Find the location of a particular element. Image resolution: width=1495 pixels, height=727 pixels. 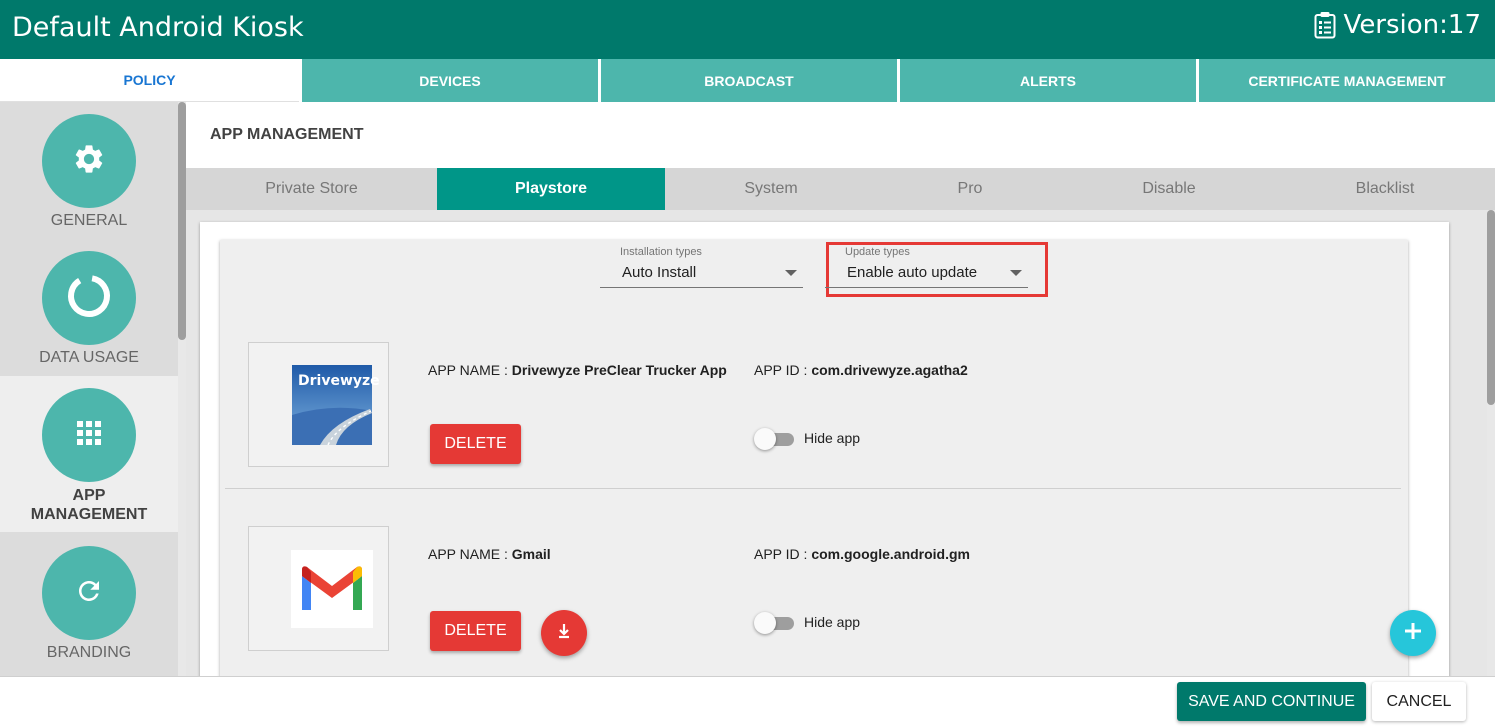

cancel-button: CANCEL is located at coordinates (1419, 701).